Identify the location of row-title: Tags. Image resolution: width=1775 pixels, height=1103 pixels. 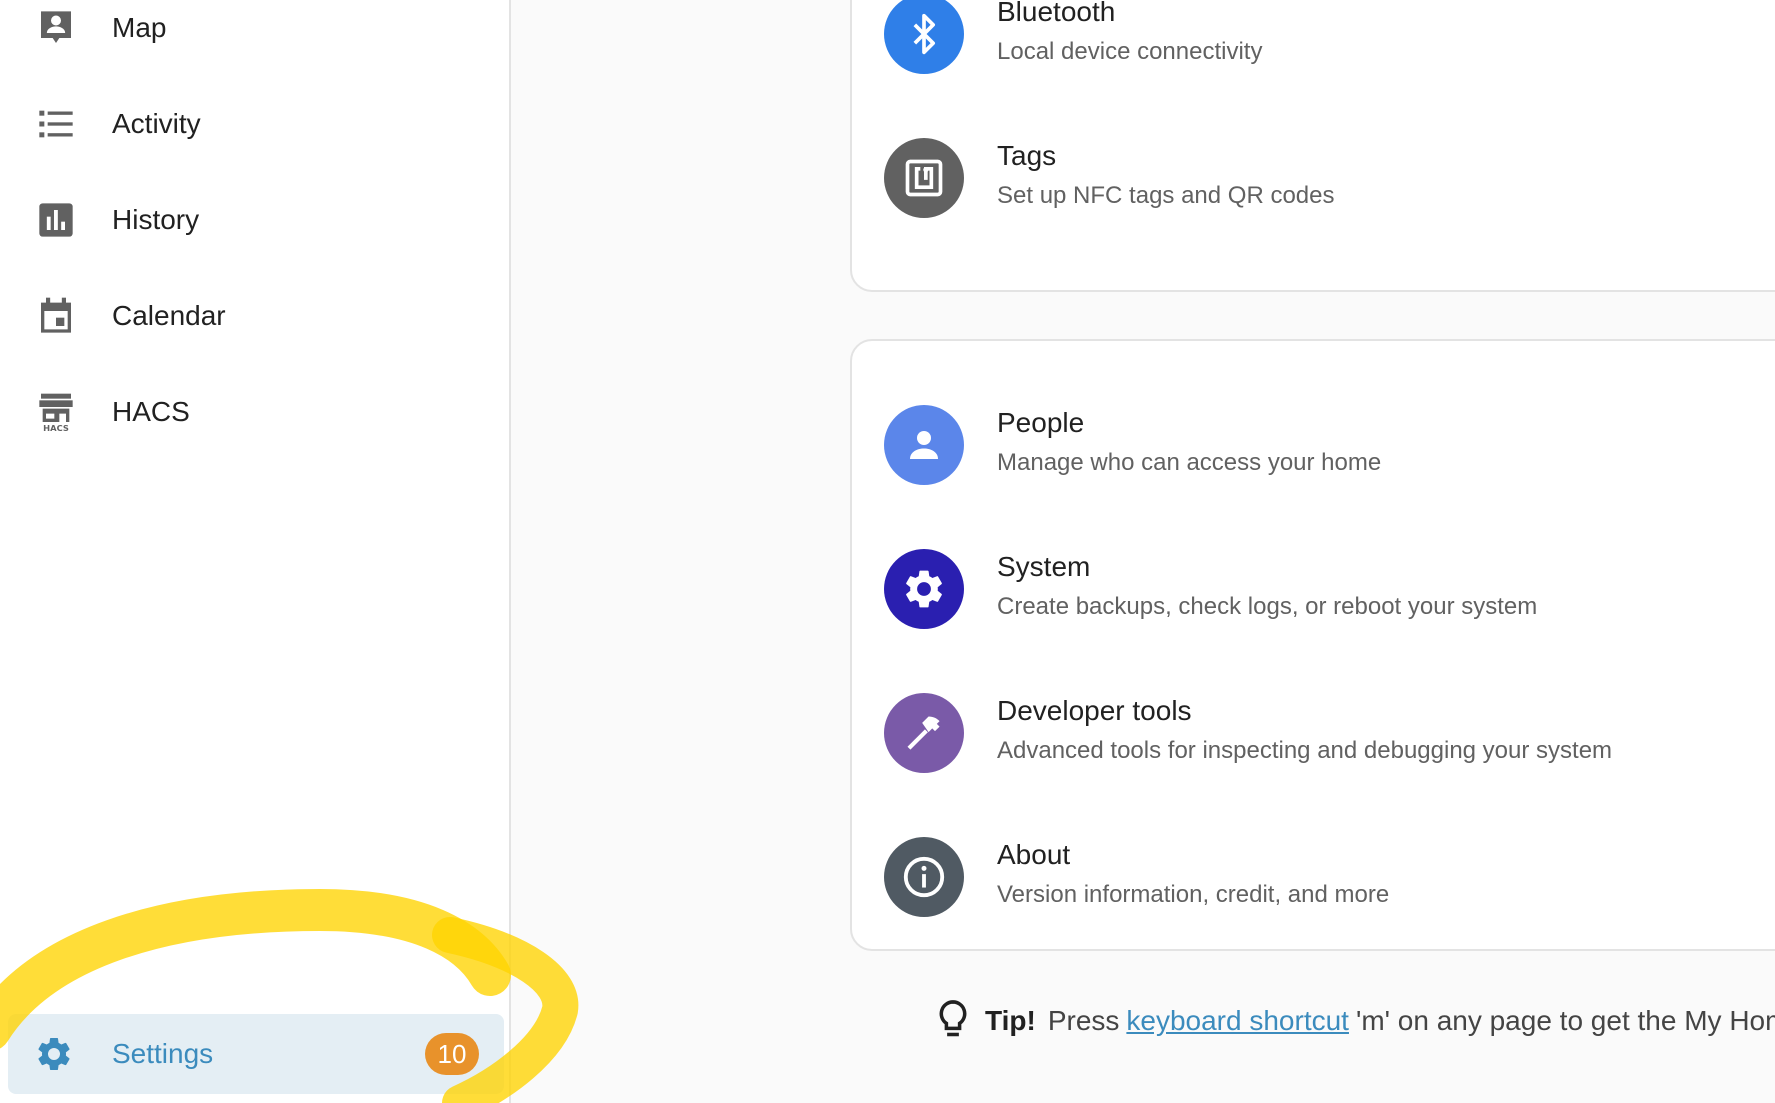
(1027, 155).